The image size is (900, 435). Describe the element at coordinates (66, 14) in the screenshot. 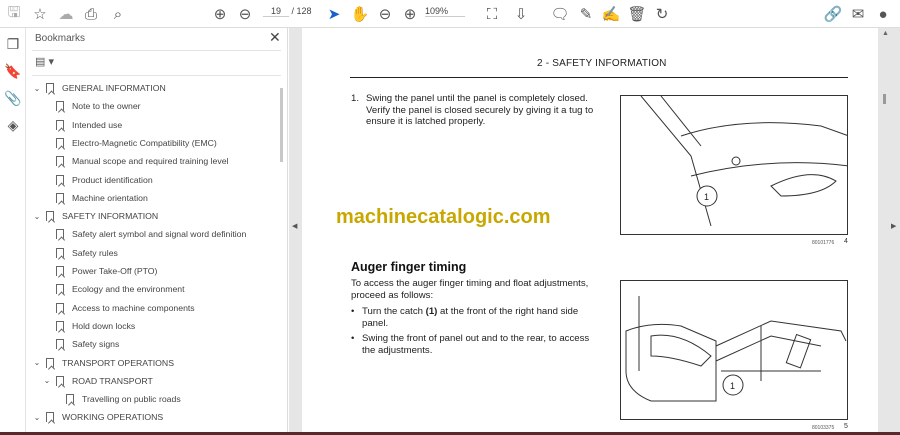

I see `cloud-upload-icon: ☁` at that location.